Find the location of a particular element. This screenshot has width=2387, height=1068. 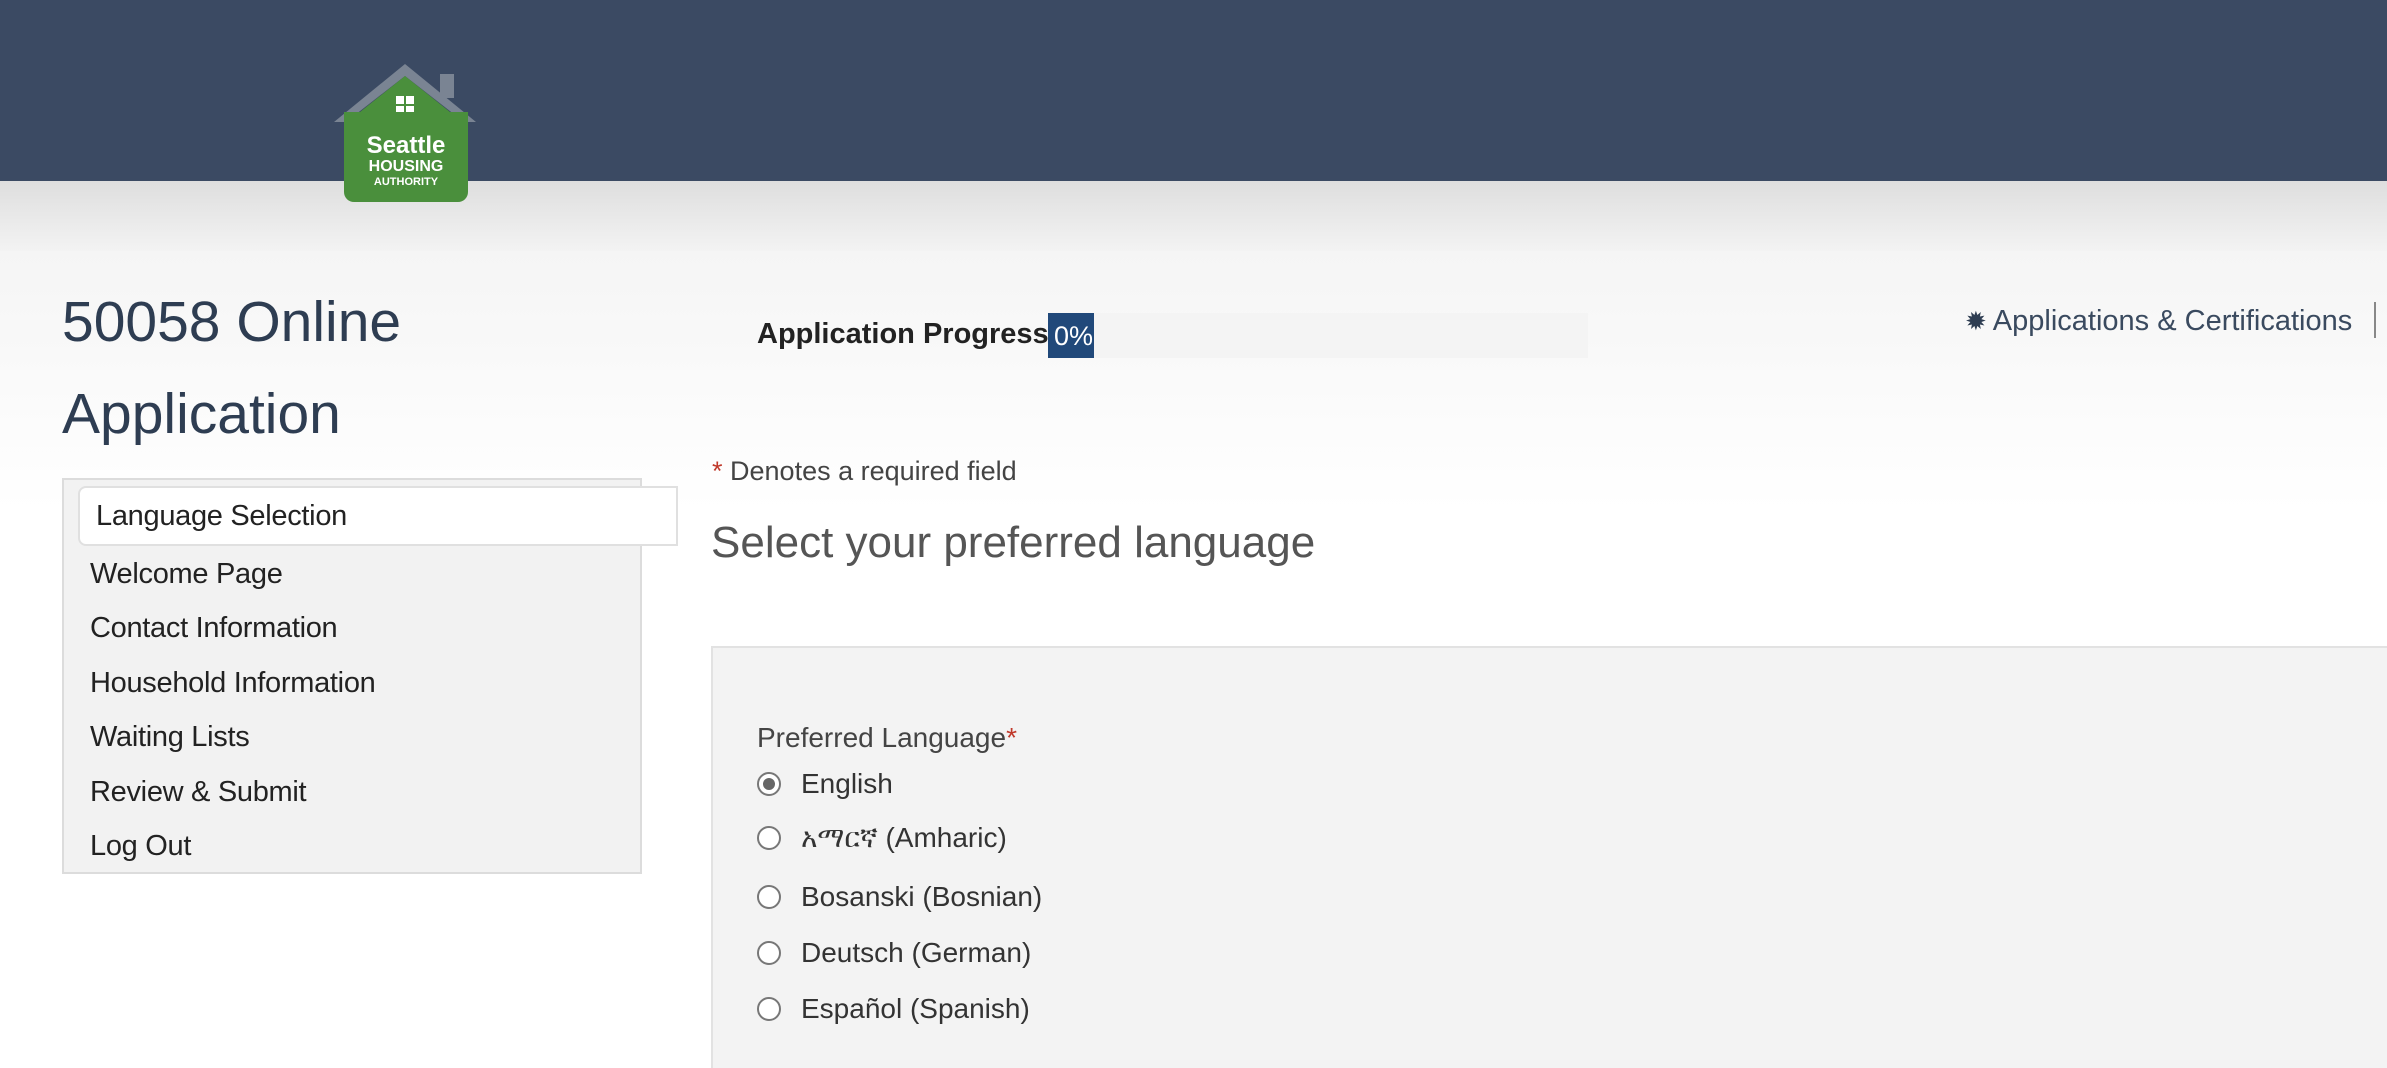

language-option-label: Deutsch (German) is located at coordinates (916, 952).